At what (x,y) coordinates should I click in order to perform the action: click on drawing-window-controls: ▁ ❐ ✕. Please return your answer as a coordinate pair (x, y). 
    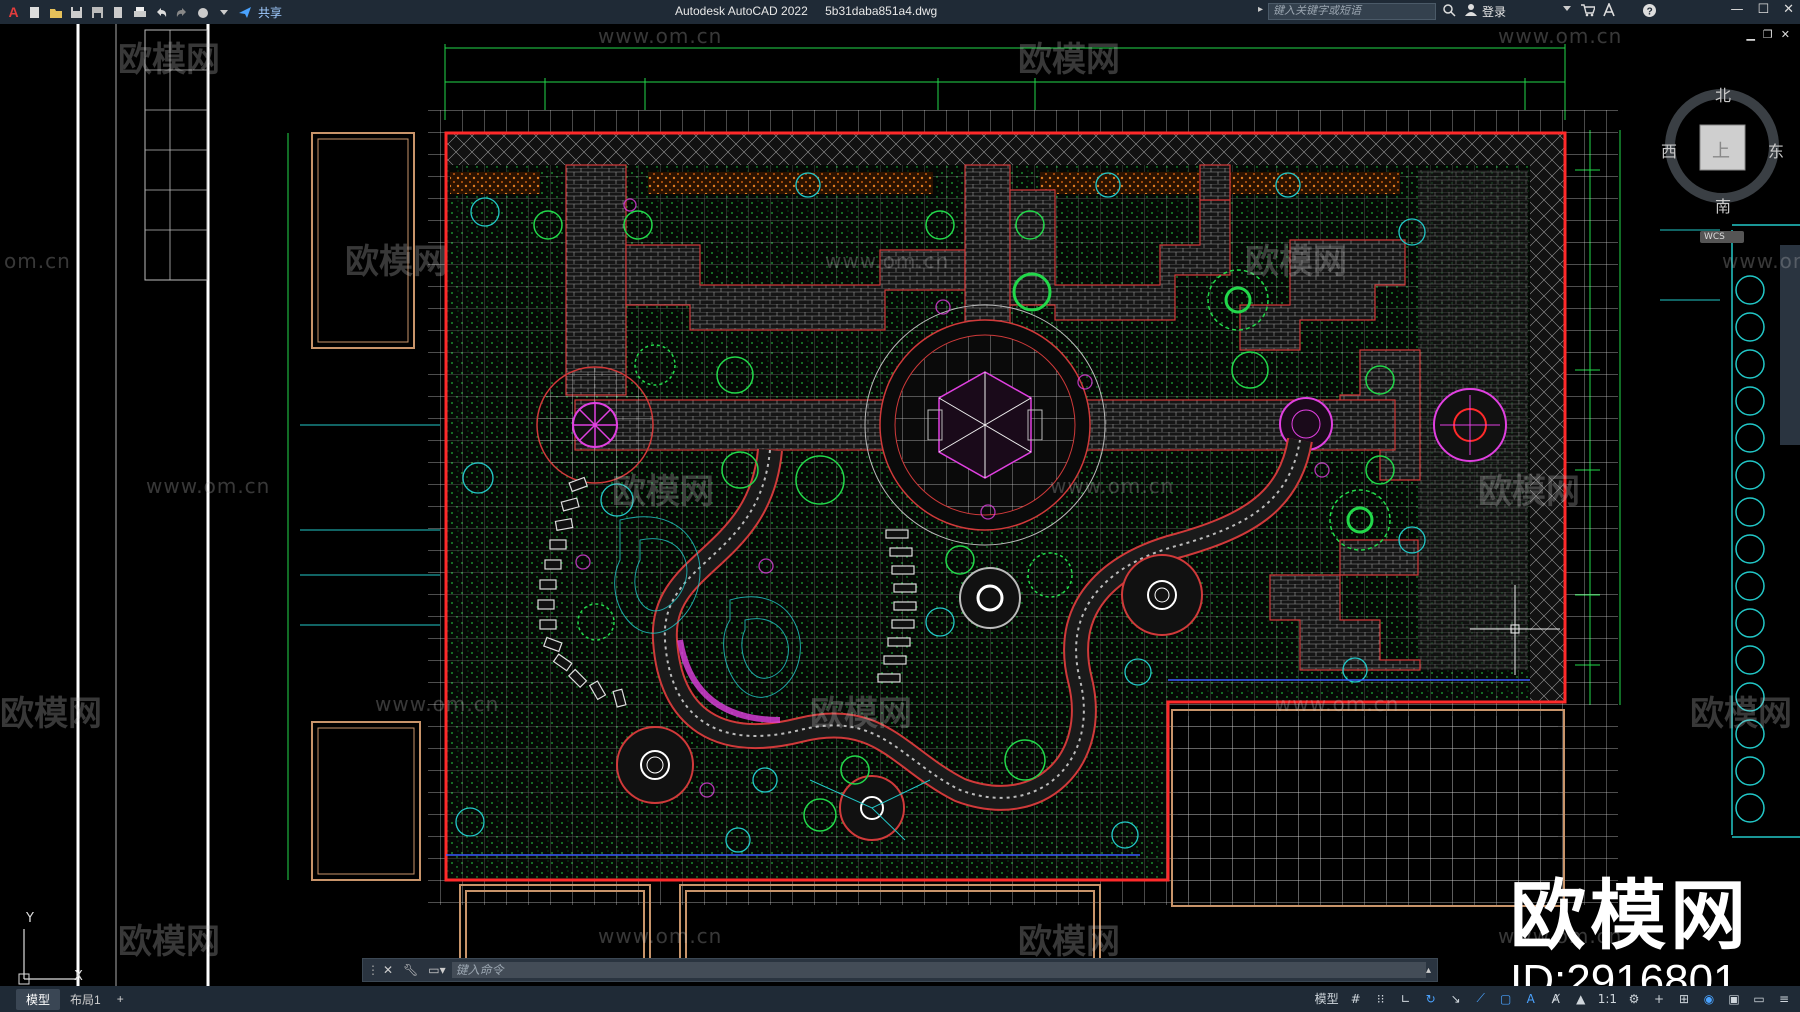
    Looking at the image, I should click on (1768, 34).